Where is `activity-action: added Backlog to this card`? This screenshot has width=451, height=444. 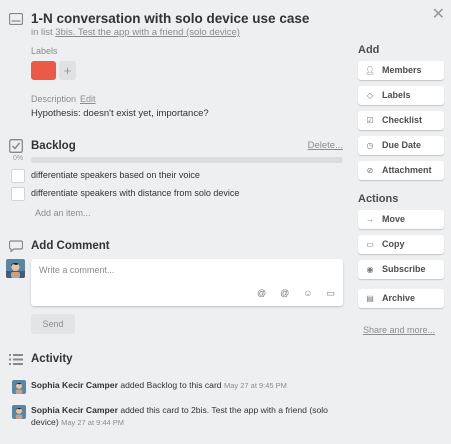
activity-action: added Backlog to this card is located at coordinates (171, 385).